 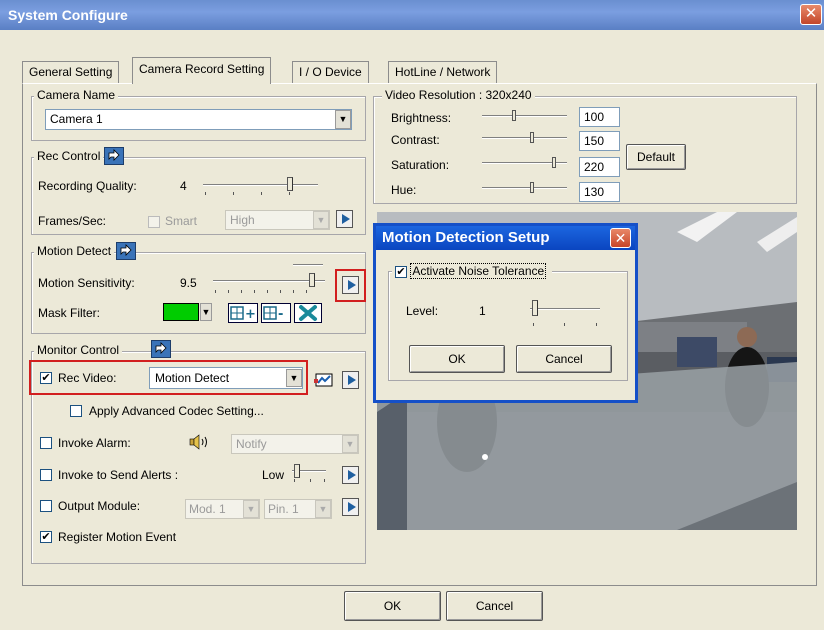 What do you see at coordinates (181, 221) in the screenshot?
I see `smart-label: Smart` at bounding box center [181, 221].